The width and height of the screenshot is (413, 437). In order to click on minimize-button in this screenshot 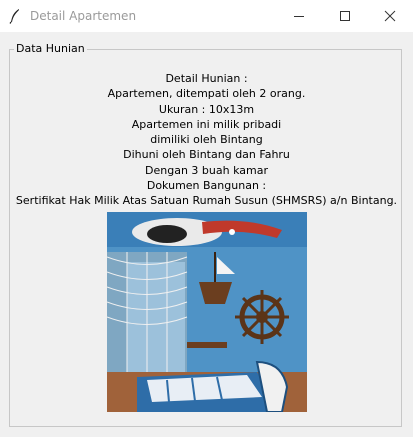, I will do `click(299, 16)`.